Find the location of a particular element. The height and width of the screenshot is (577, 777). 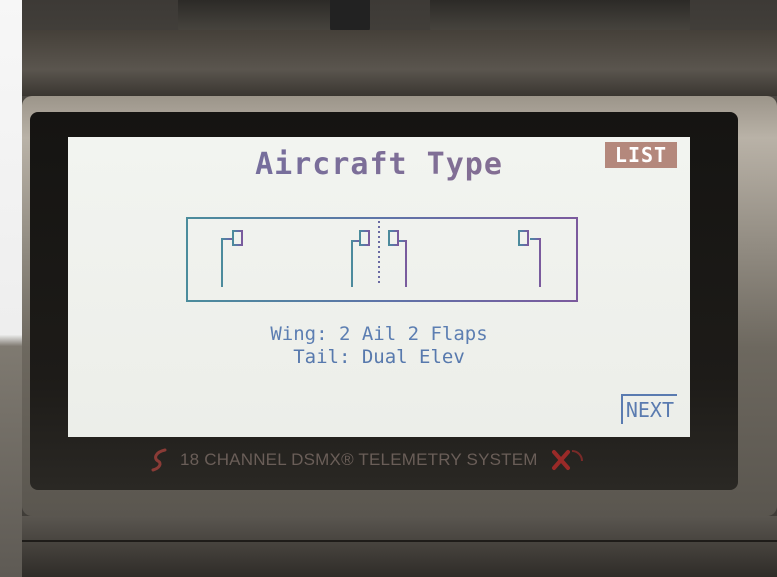

brand-strip: 18 CHANNEL DSMX® TELEMETRY SYSTEM is located at coordinates (385, 460).